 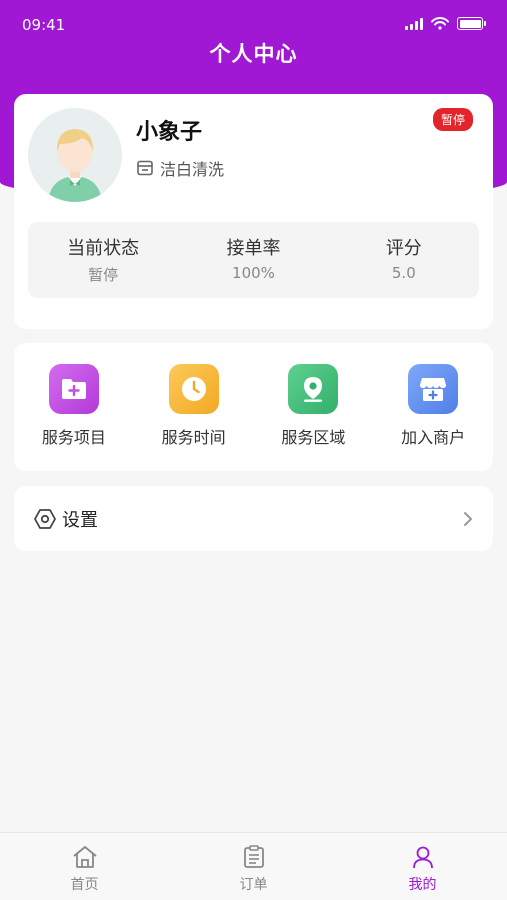 What do you see at coordinates (193, 437) in the screenshot?
I see `menu-label: 服务时间` at bounding box center [193, 437].